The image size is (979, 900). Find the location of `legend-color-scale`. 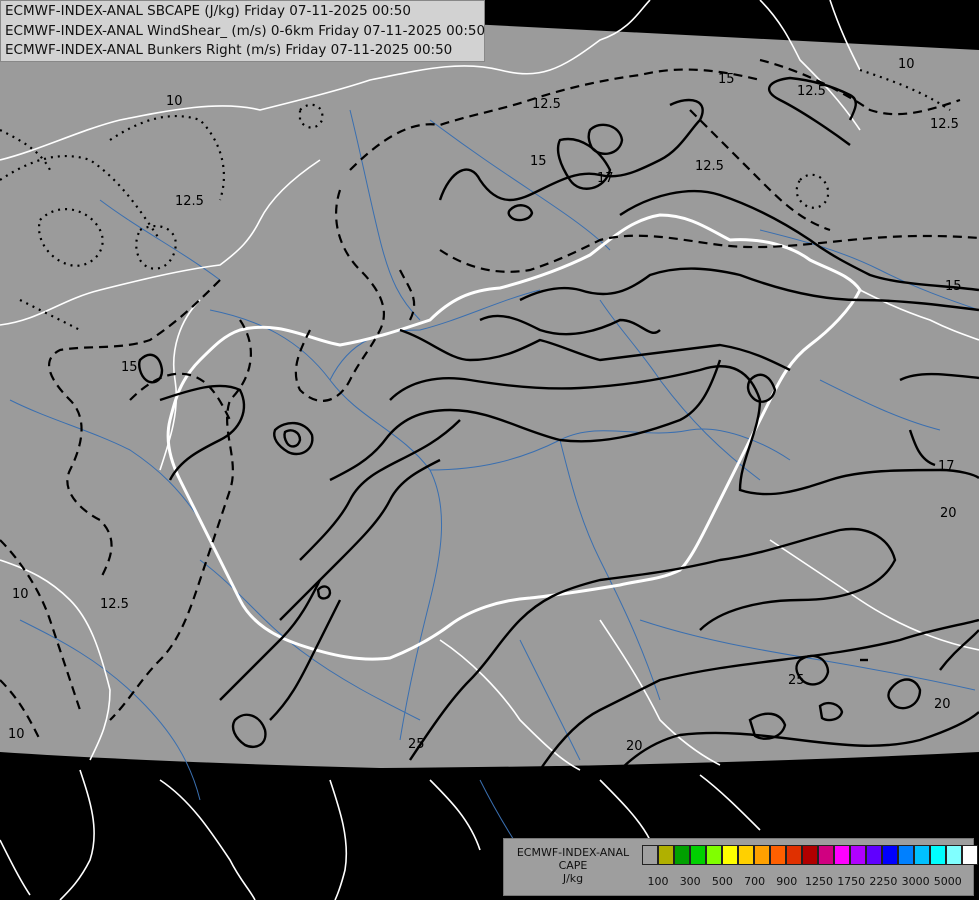

legend-color-scale is located at coordinates (810, 855).